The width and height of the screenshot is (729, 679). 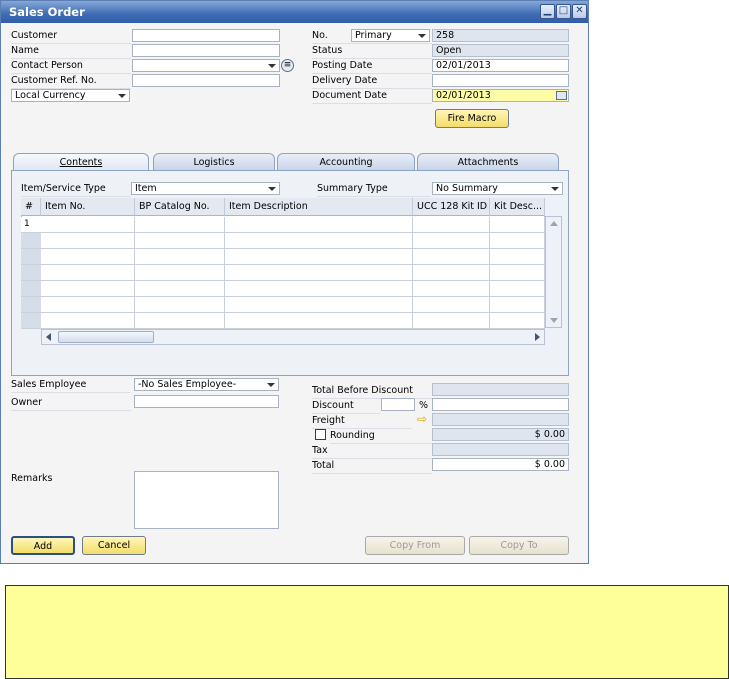 What do you see at coordinates (537, 337) in the screenshot?
I see `scroll-right-icon` at bounding box center [537, 337].